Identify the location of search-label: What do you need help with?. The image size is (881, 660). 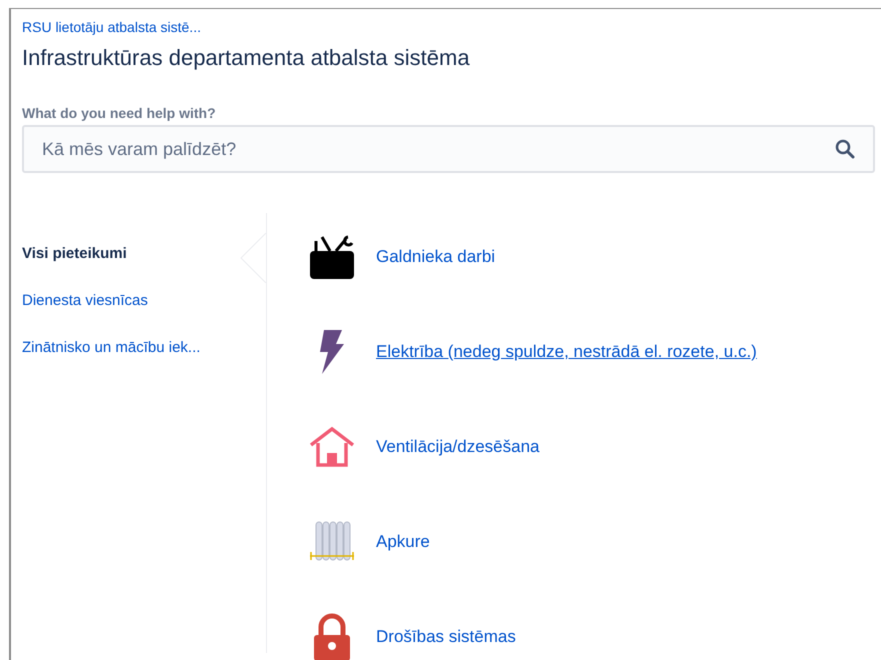
(119, 113).